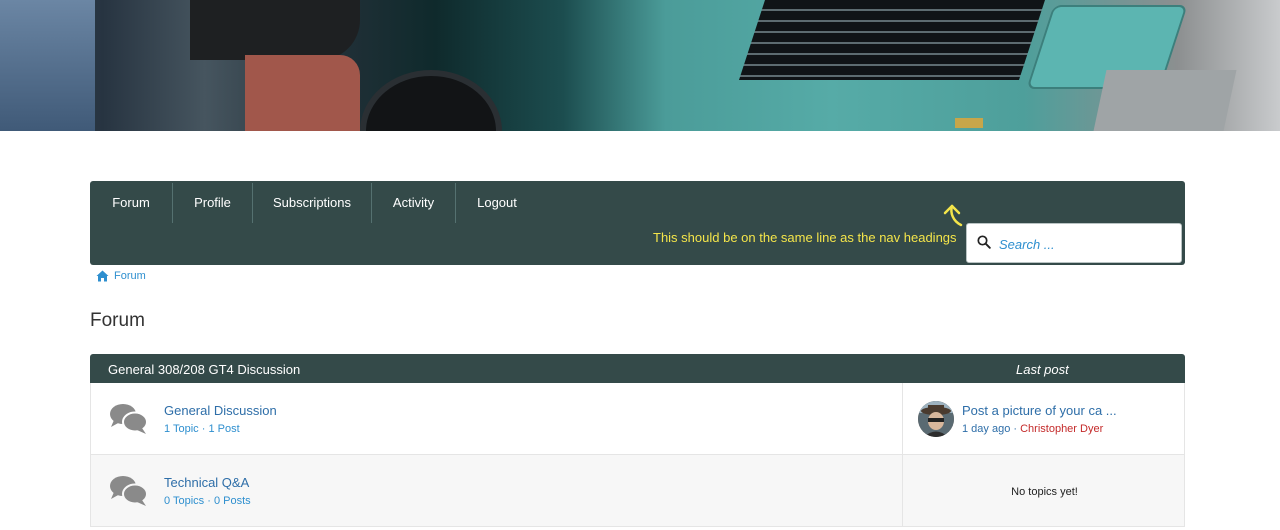 Image resolution: width=1280 pixels, height=530 pixels. I want to click on banner-person-jacket, so click(275, 30).